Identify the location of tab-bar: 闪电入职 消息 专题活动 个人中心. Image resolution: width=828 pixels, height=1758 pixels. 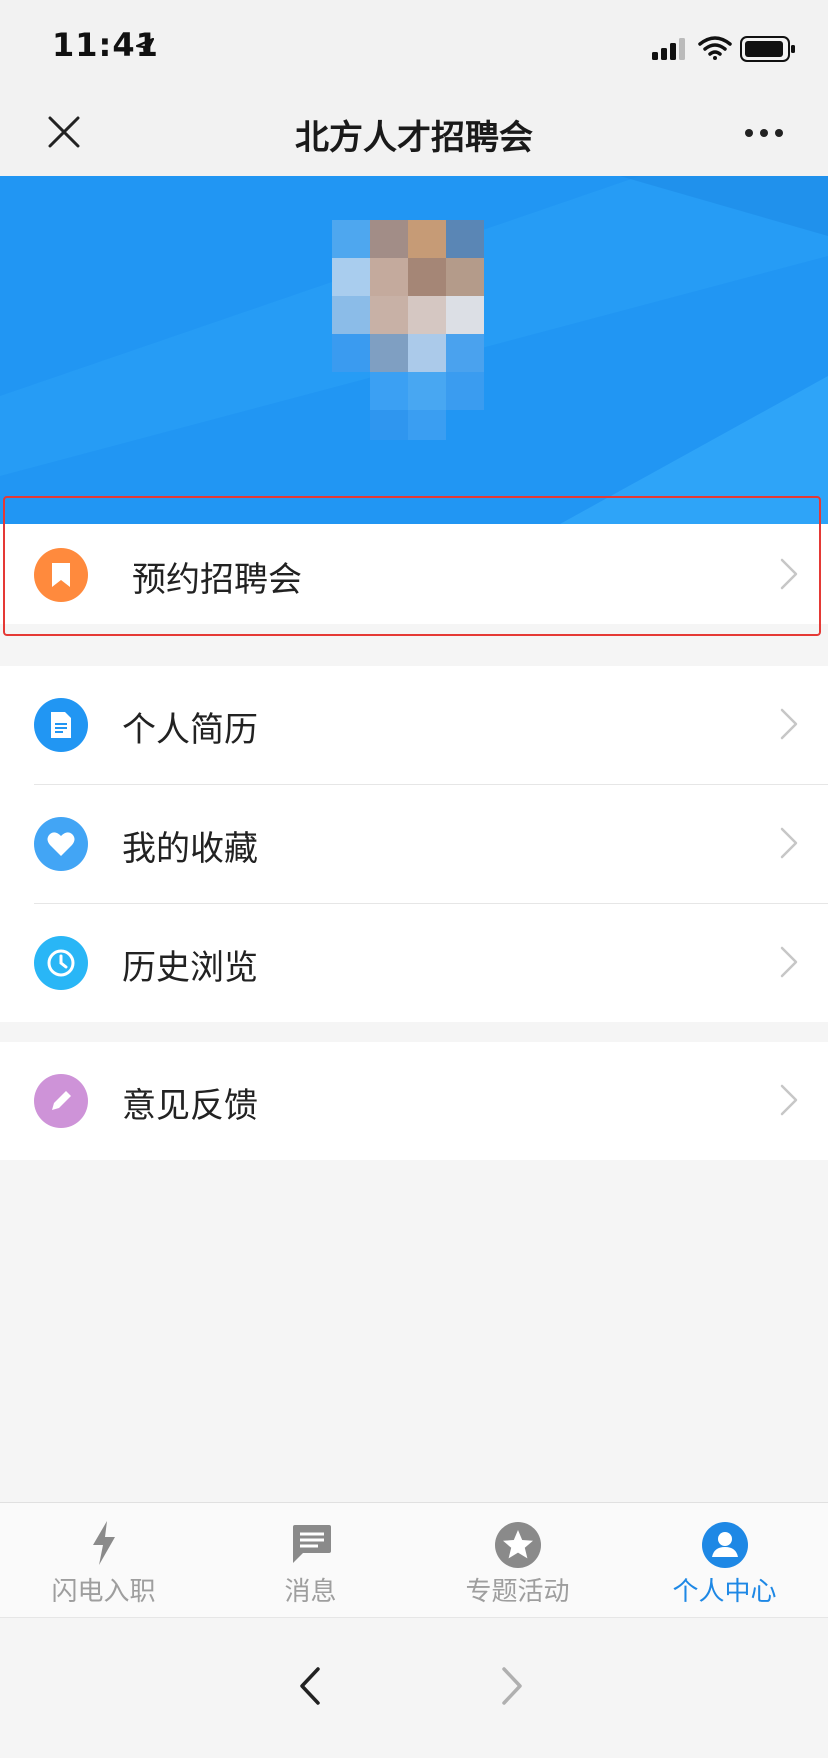
(414, 1559).